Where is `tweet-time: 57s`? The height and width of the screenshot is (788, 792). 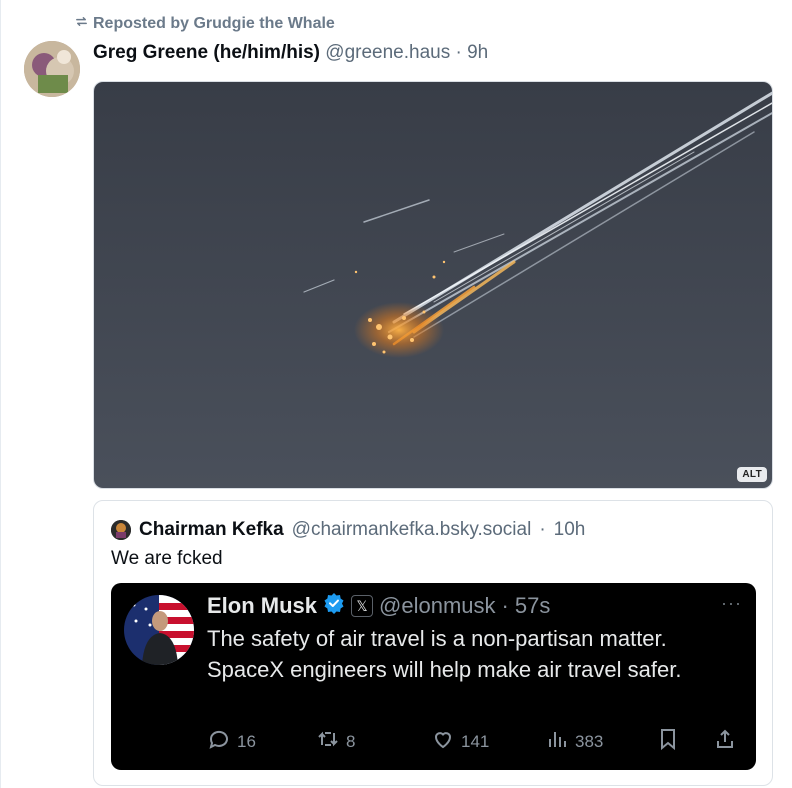
tweet-time: 57s is located at coordinates (532, 605).